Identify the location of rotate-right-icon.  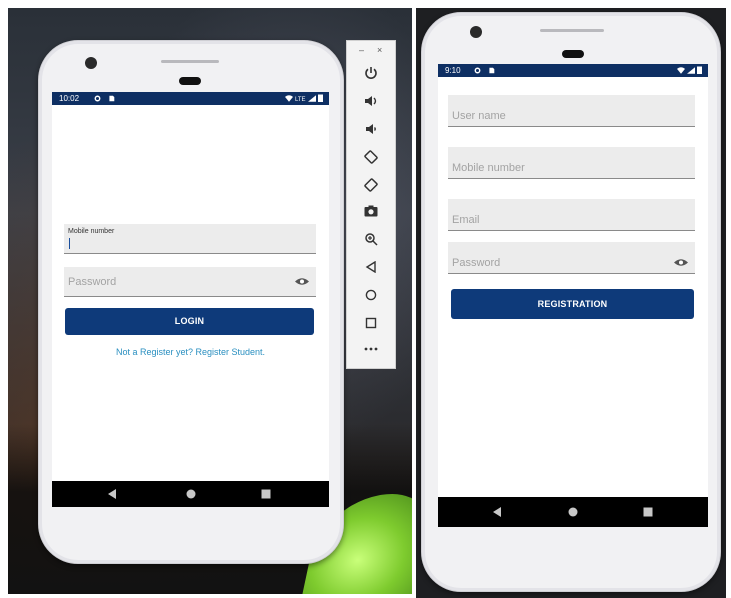
(371, 185).